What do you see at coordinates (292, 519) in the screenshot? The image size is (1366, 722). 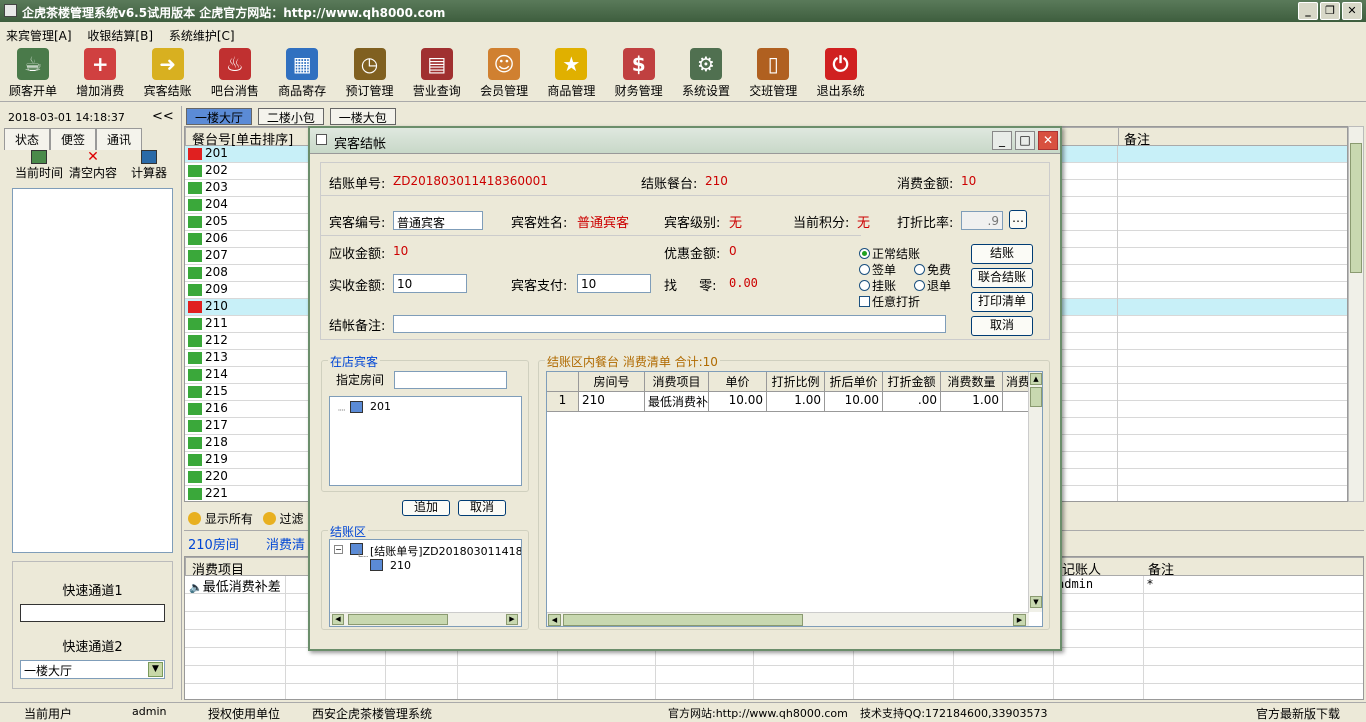 I see `filter-button: 过滤` at bounding box center [292, 519].